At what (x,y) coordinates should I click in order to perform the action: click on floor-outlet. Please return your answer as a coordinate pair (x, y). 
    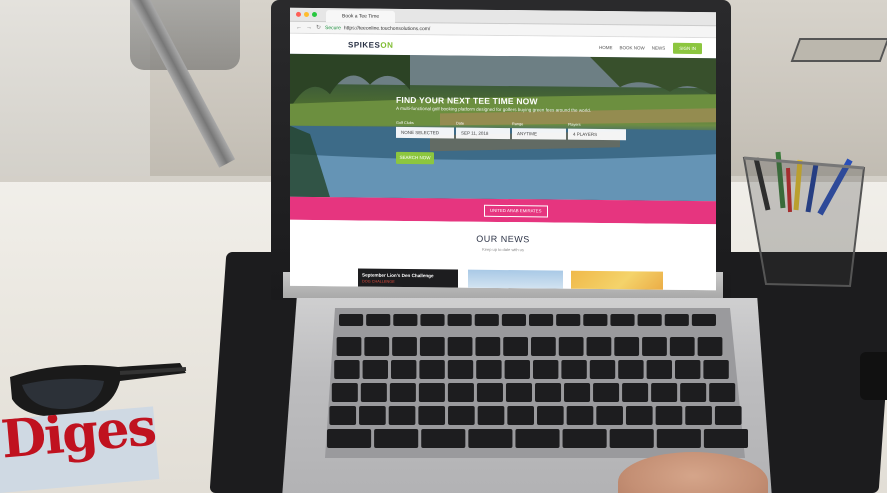
    Looking at the image, I should click on (838, 50).